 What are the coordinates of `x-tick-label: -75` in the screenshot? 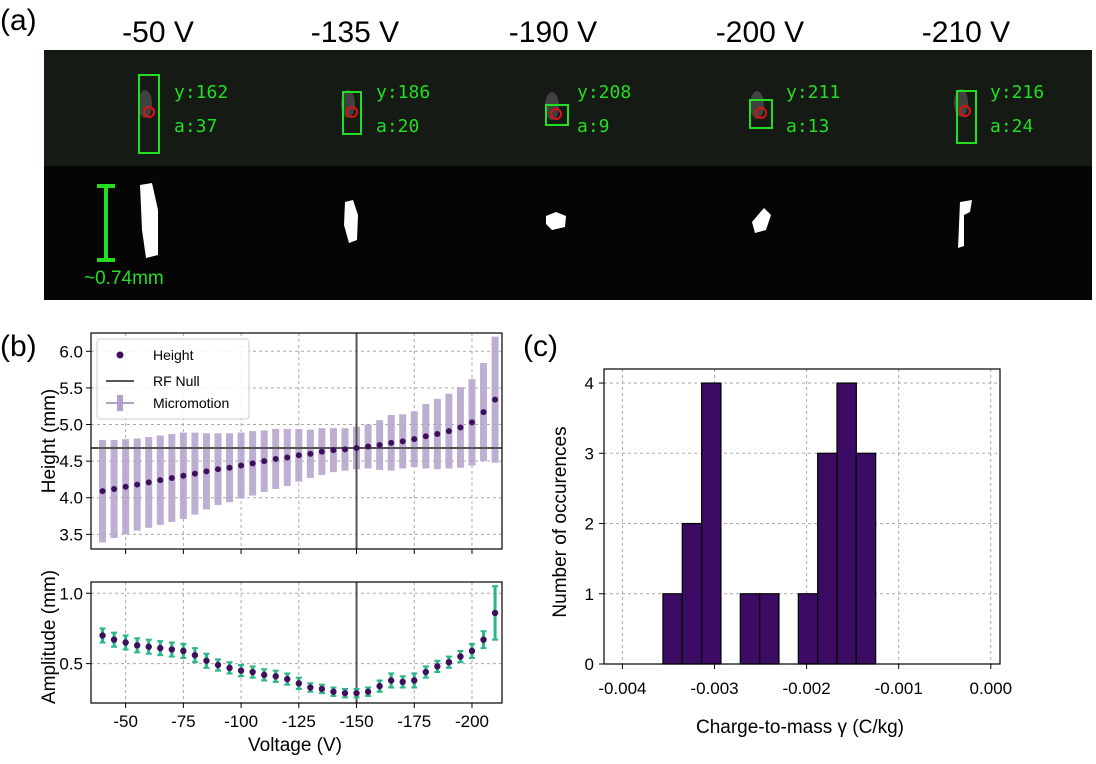 It's located at (183, 721).